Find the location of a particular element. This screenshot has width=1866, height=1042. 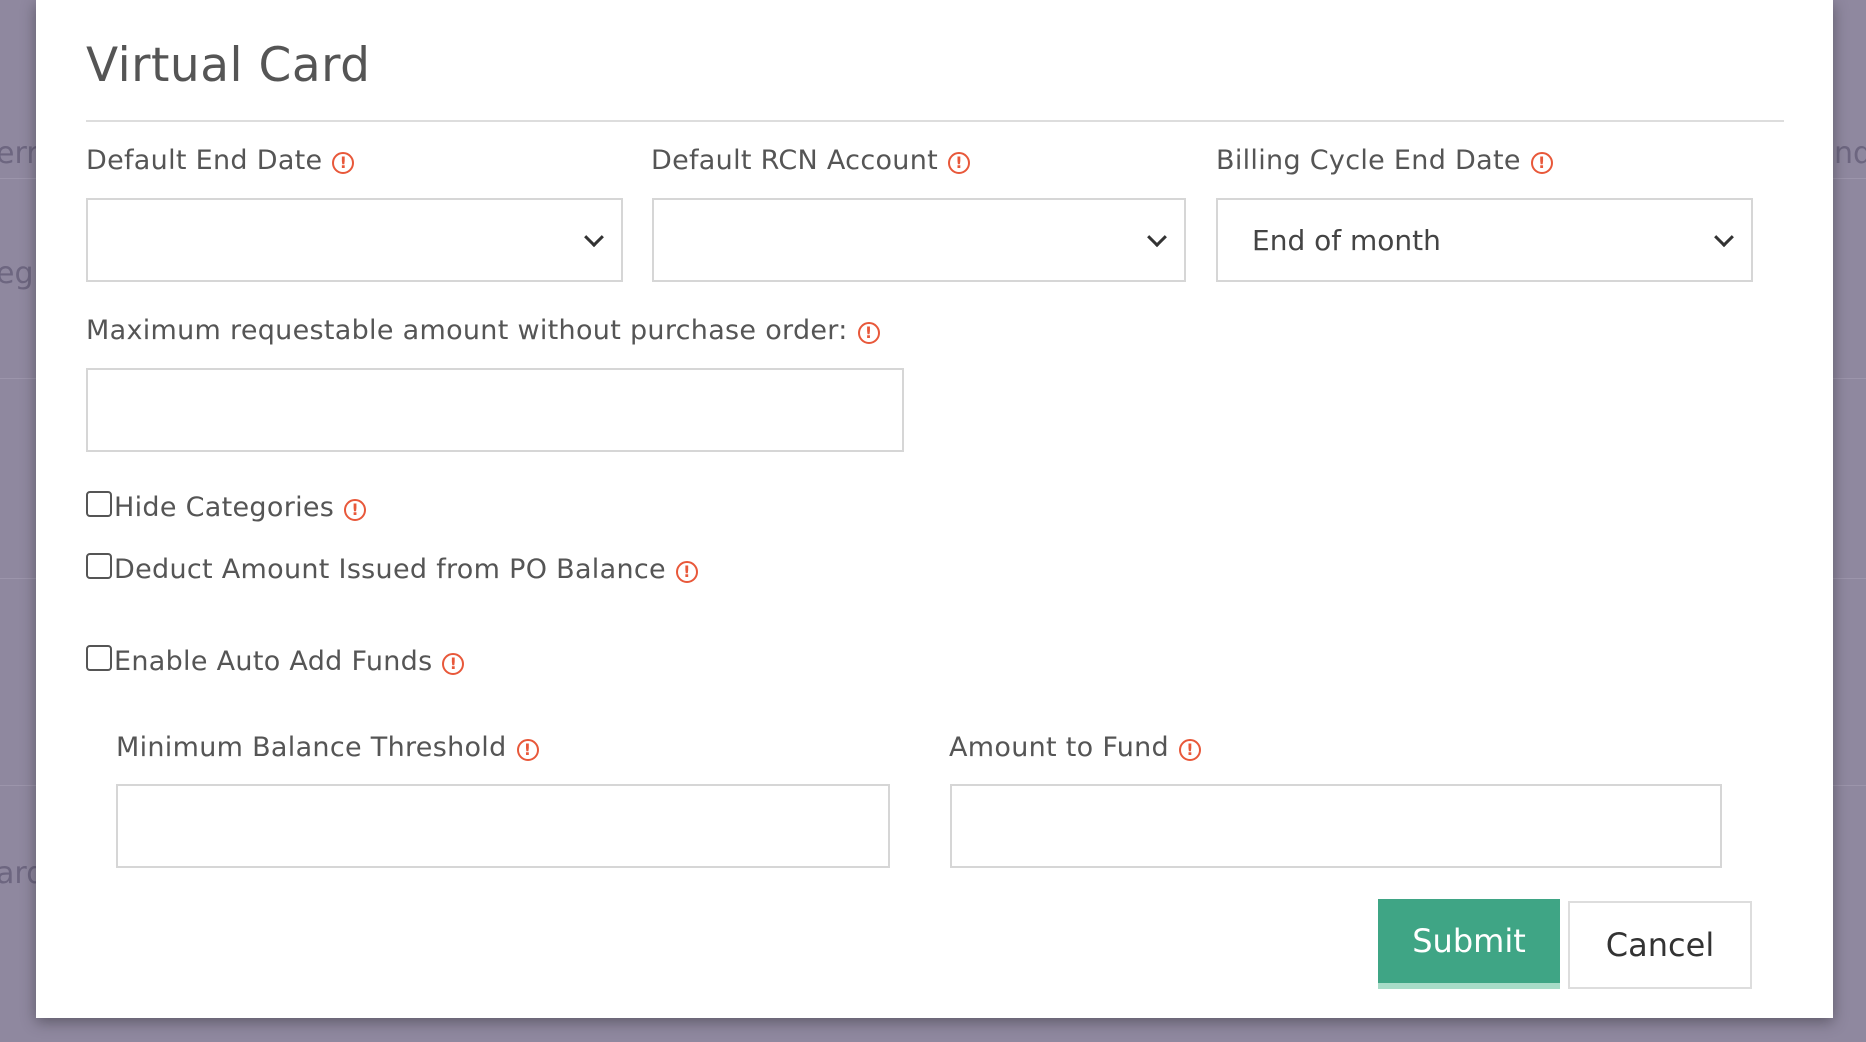

amount-to-fund-label: Amount to Fund ! is located at coordinates (1075, 747).